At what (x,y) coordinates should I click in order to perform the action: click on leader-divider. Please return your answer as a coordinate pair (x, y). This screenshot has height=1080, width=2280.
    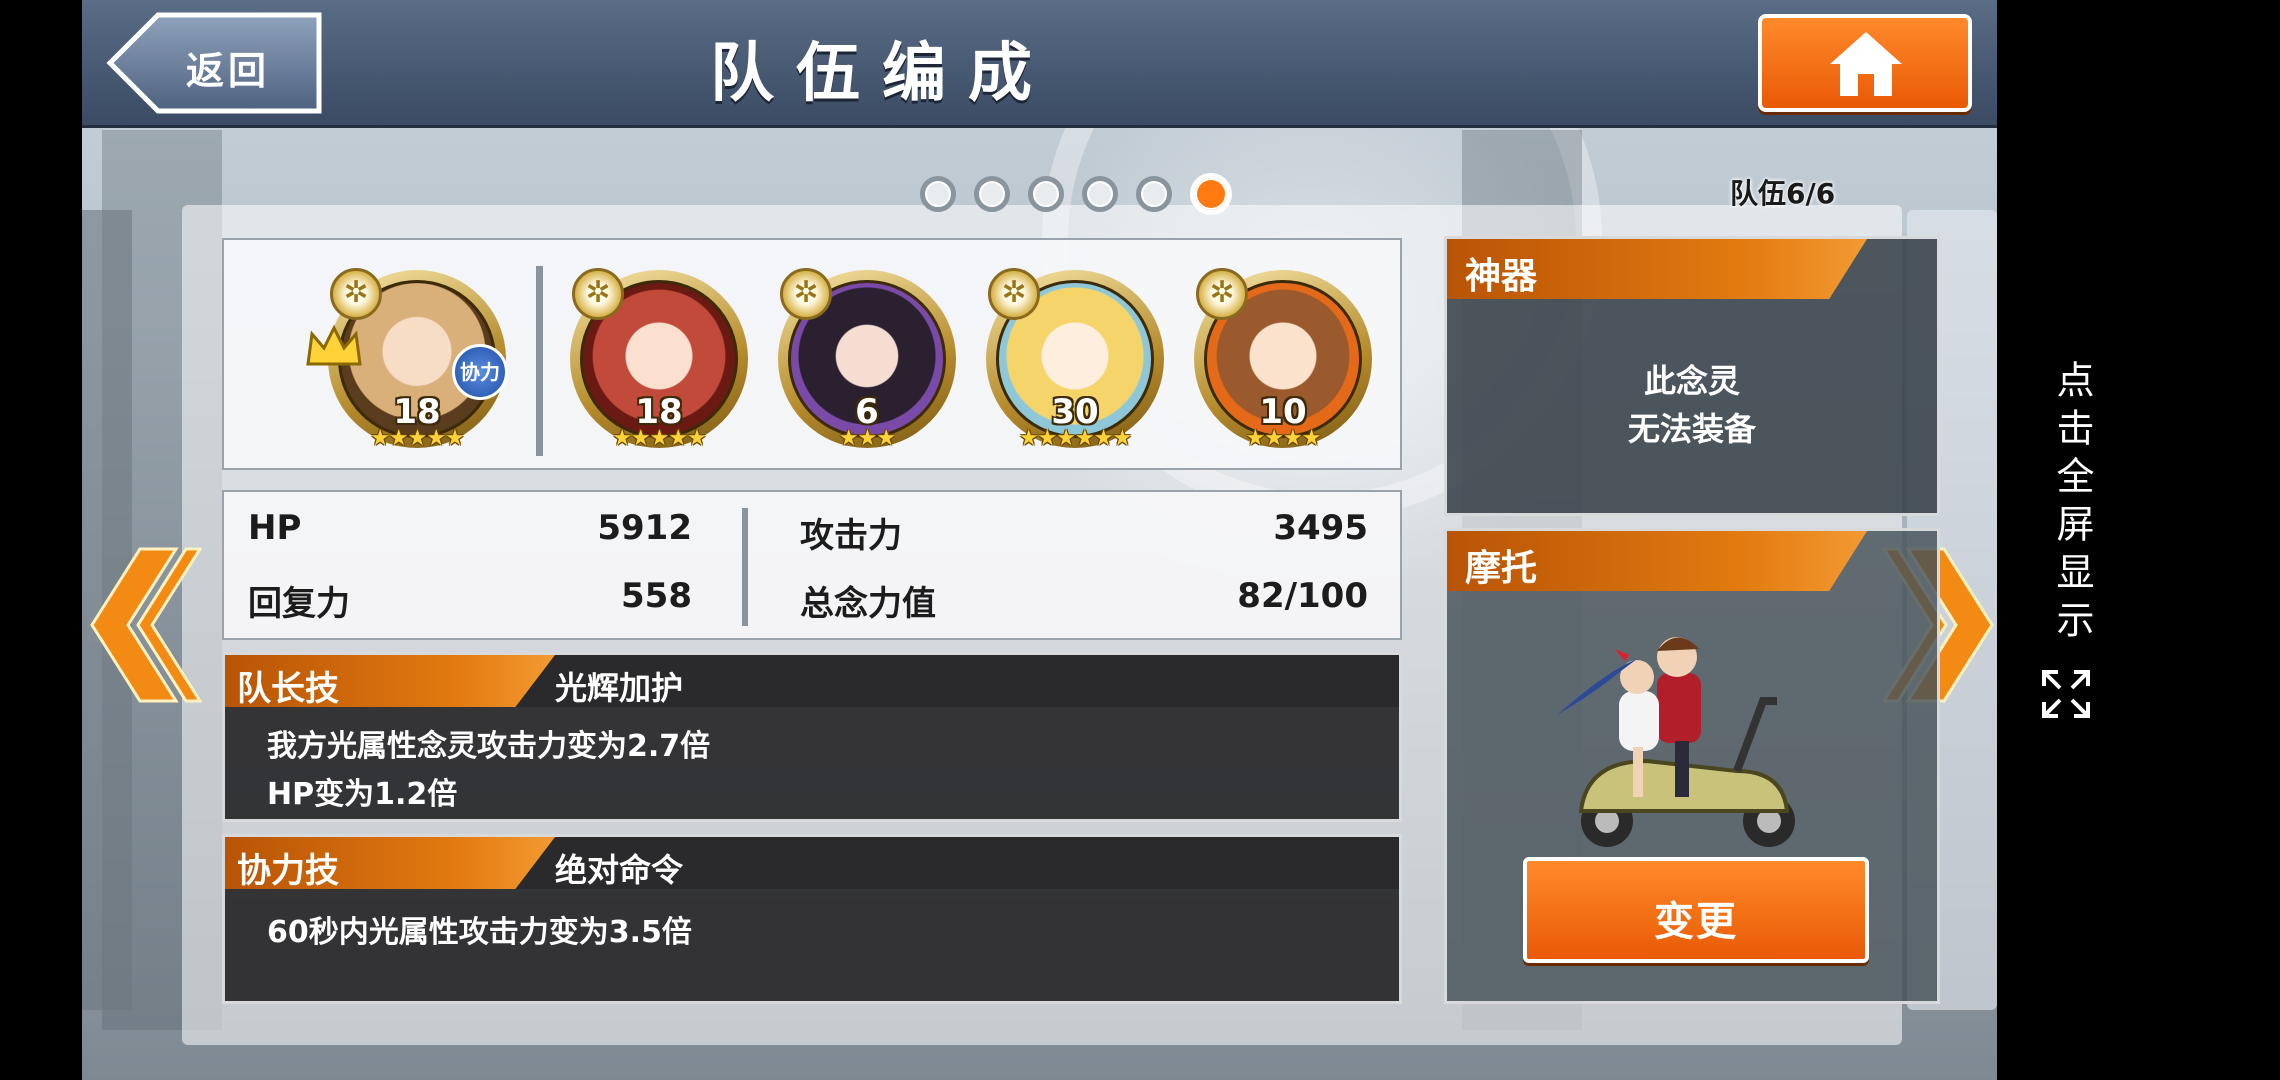
    Looking at the image, I should click on (539, 361).